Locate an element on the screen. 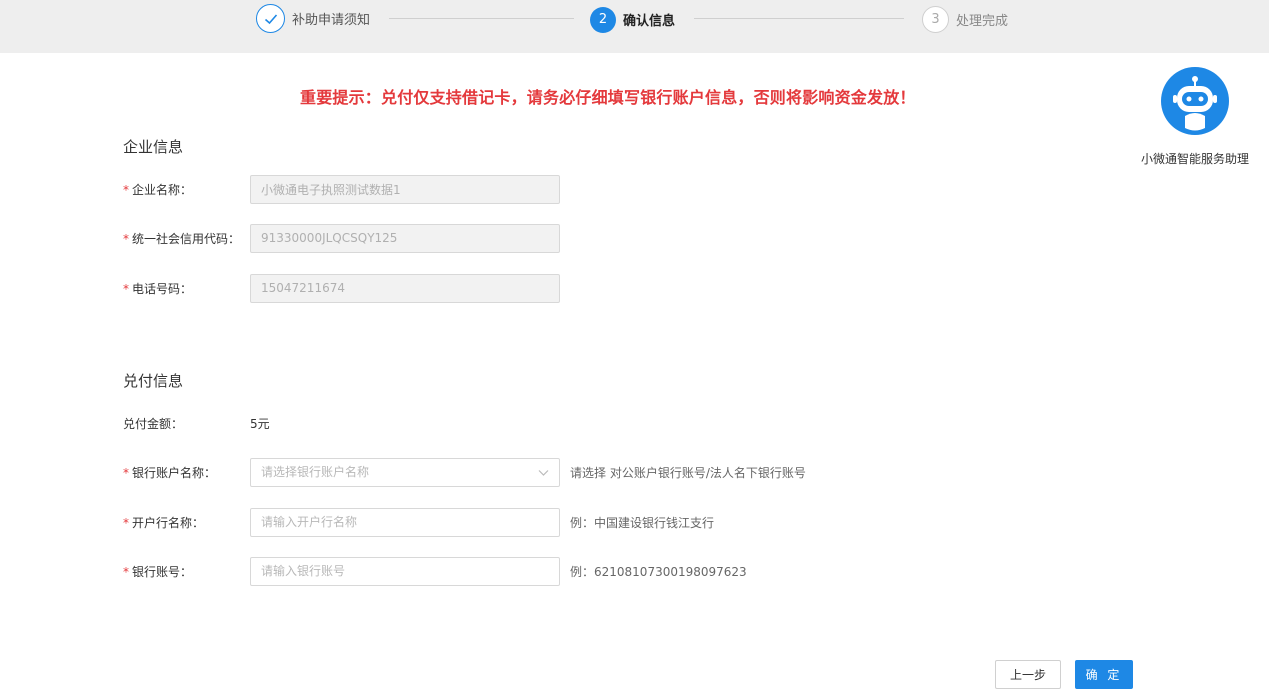  assistant-widget: 小微通智能服务助理 is located at coordinates (1195, 116).